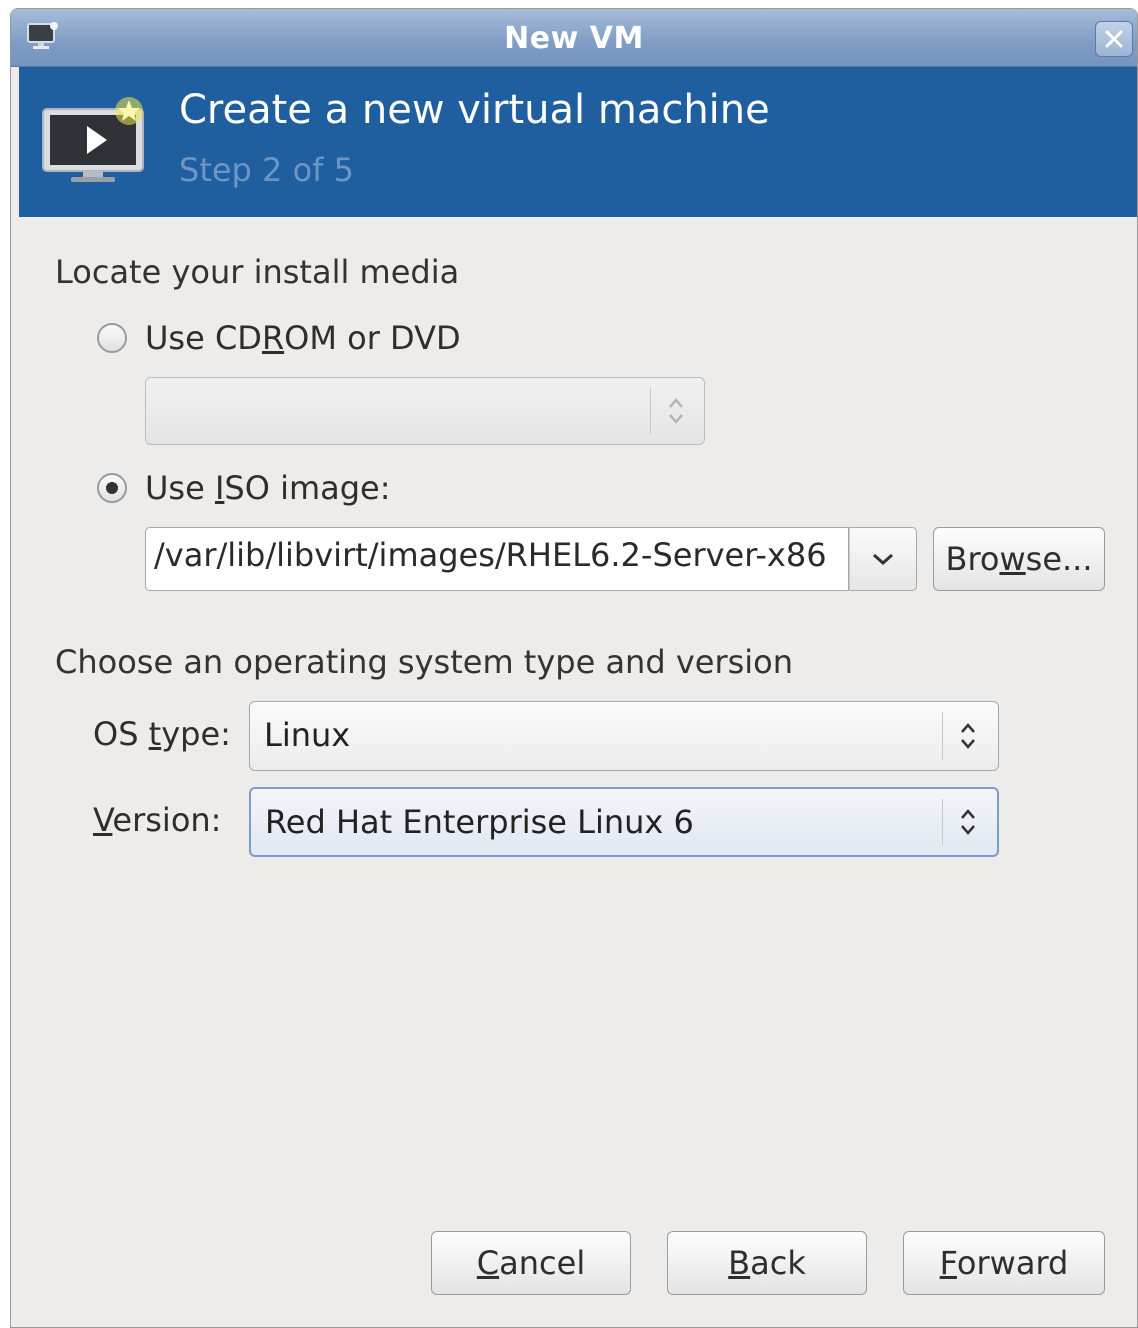  I want to click on wizard-step-indicator: Step 2 of 5, so click(266, 170).